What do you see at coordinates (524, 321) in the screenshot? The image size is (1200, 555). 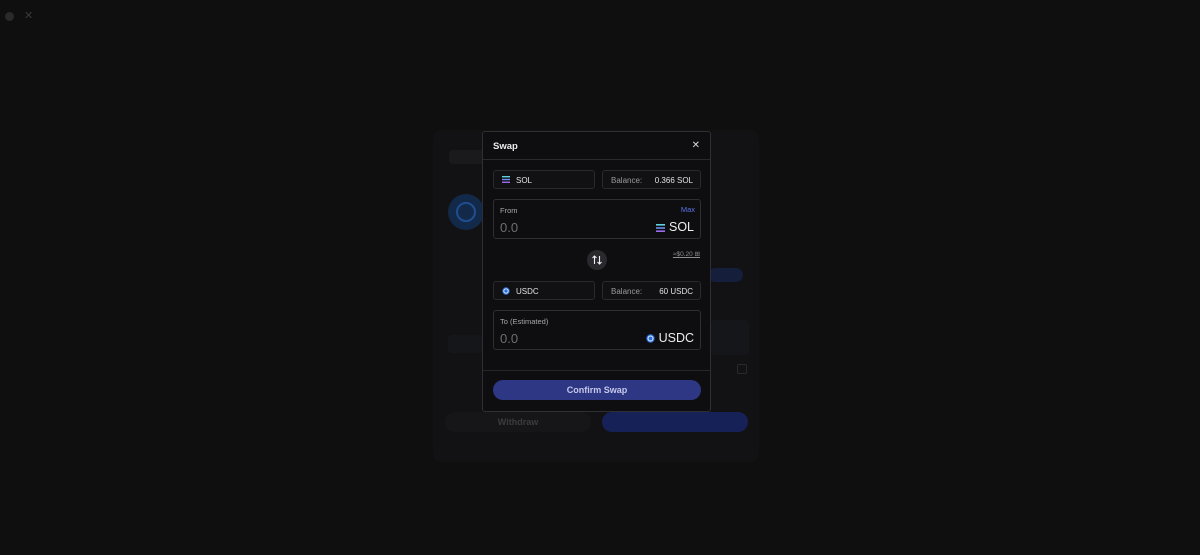 I see `to-field-label: To (Estimated)` at bounding box center [524, 321].